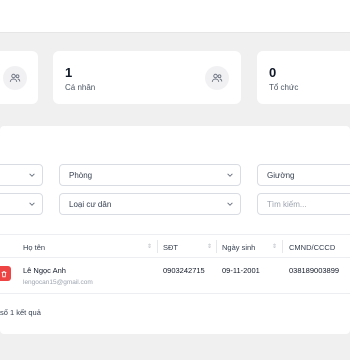  What do you see at coordinates (303, 175) in the screenshot?
I see `bed-select: Giường` at bounding box center [303, 175].